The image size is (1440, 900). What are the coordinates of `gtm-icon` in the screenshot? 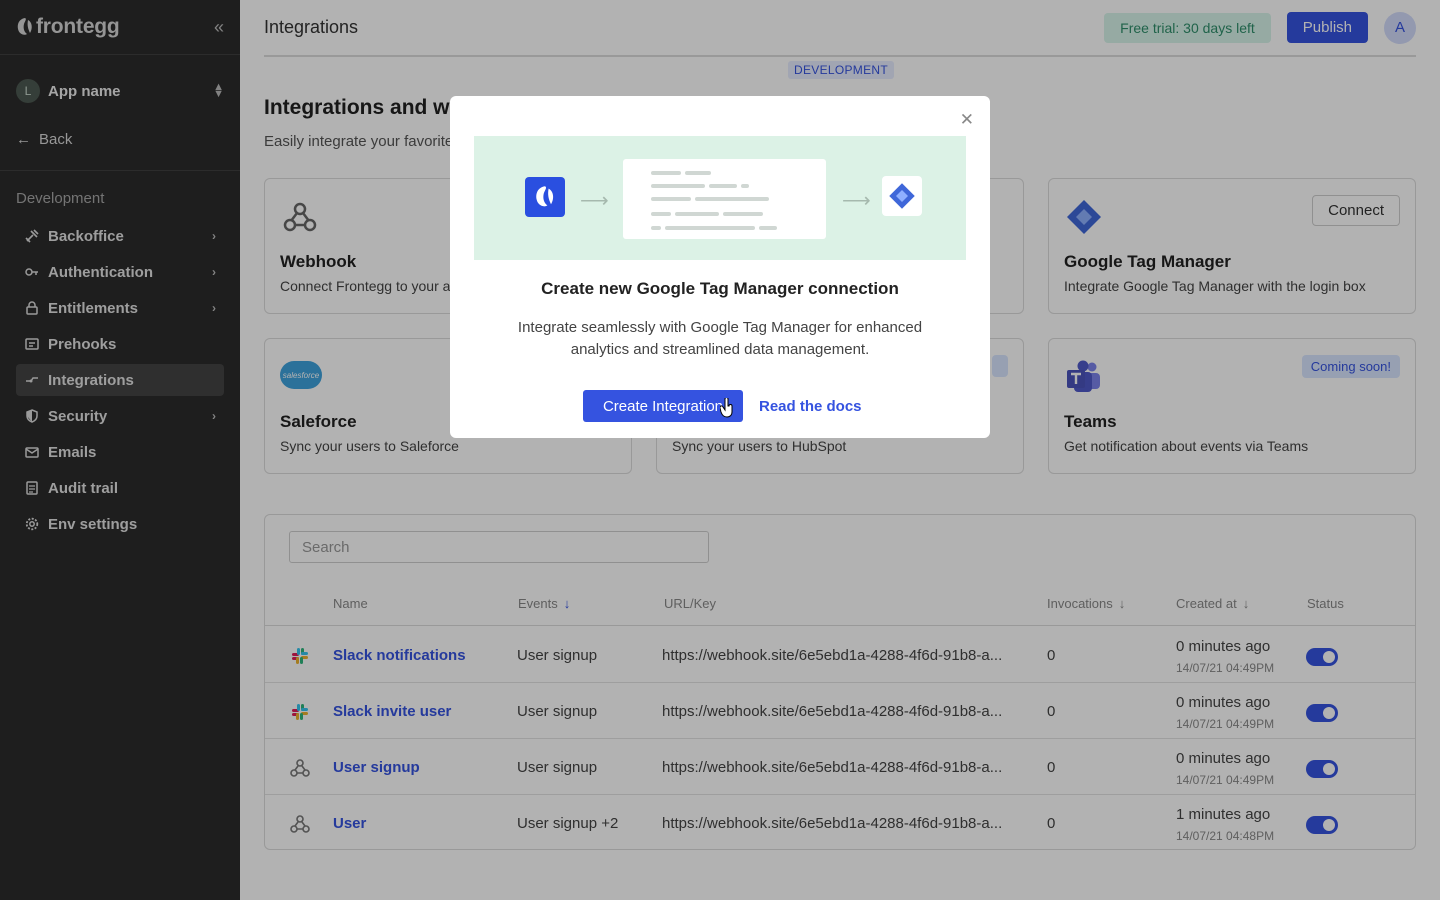 It's located at (902, 196).